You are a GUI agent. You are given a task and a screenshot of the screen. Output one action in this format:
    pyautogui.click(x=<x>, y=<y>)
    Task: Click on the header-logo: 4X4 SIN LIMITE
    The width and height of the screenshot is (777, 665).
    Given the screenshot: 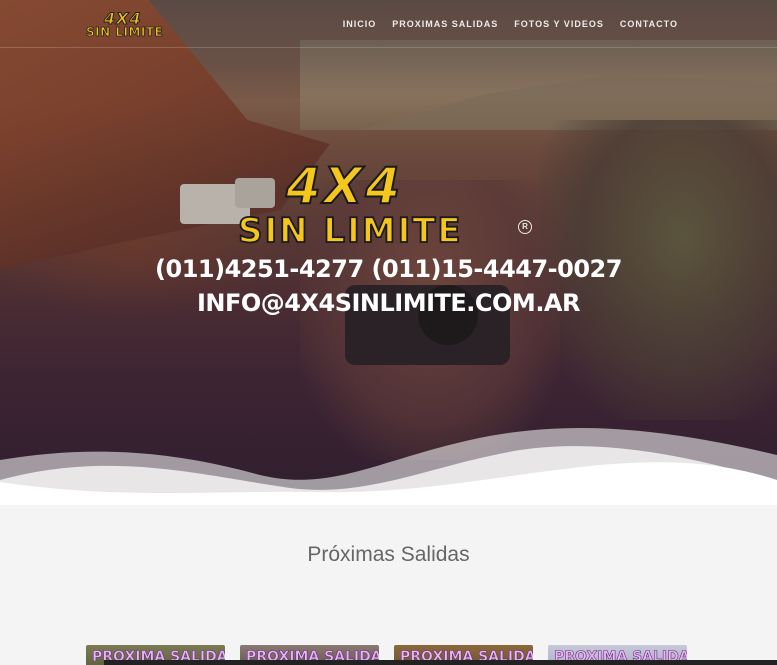 What is the action you would take?
    pyautogui.click(x=138, y=26)
    